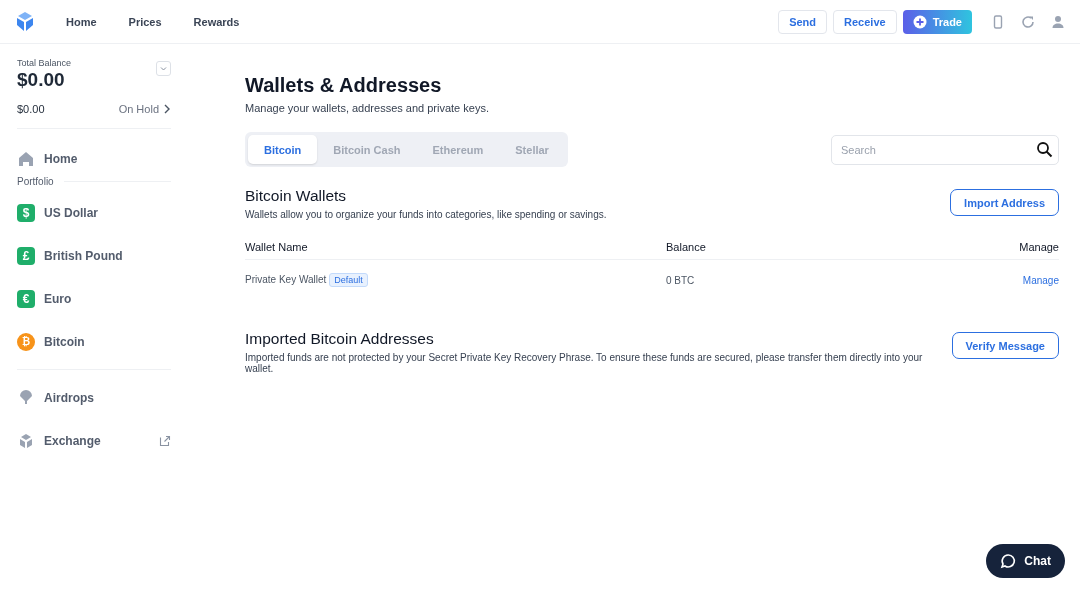 The height and width of the screenshot is (595, 1080). What do you see at coordinates (145, 21) in the screenshot?
I see `nav-link: Prices` at bounding box center [145, 21].